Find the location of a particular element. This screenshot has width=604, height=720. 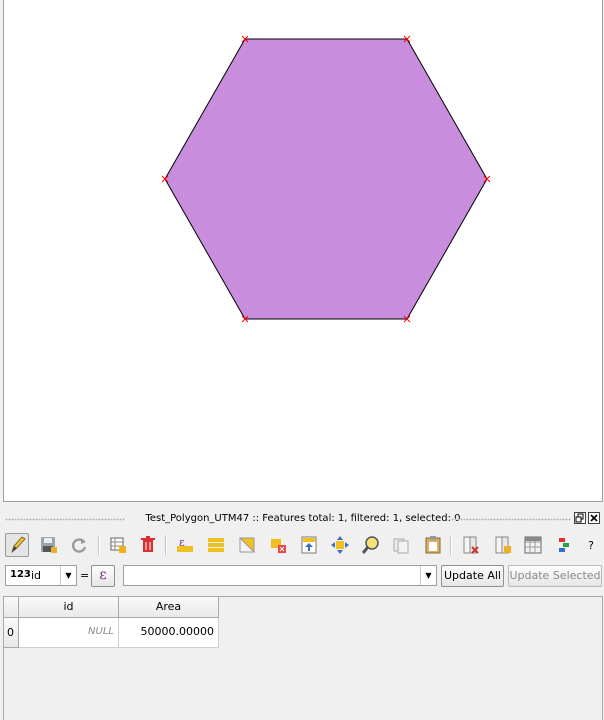

toggle-editing-icon is located at coordinates (18, 545).